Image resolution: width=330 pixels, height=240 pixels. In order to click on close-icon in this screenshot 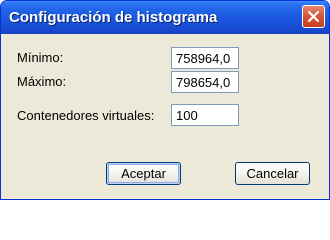, I will do `click(313, 16)`.